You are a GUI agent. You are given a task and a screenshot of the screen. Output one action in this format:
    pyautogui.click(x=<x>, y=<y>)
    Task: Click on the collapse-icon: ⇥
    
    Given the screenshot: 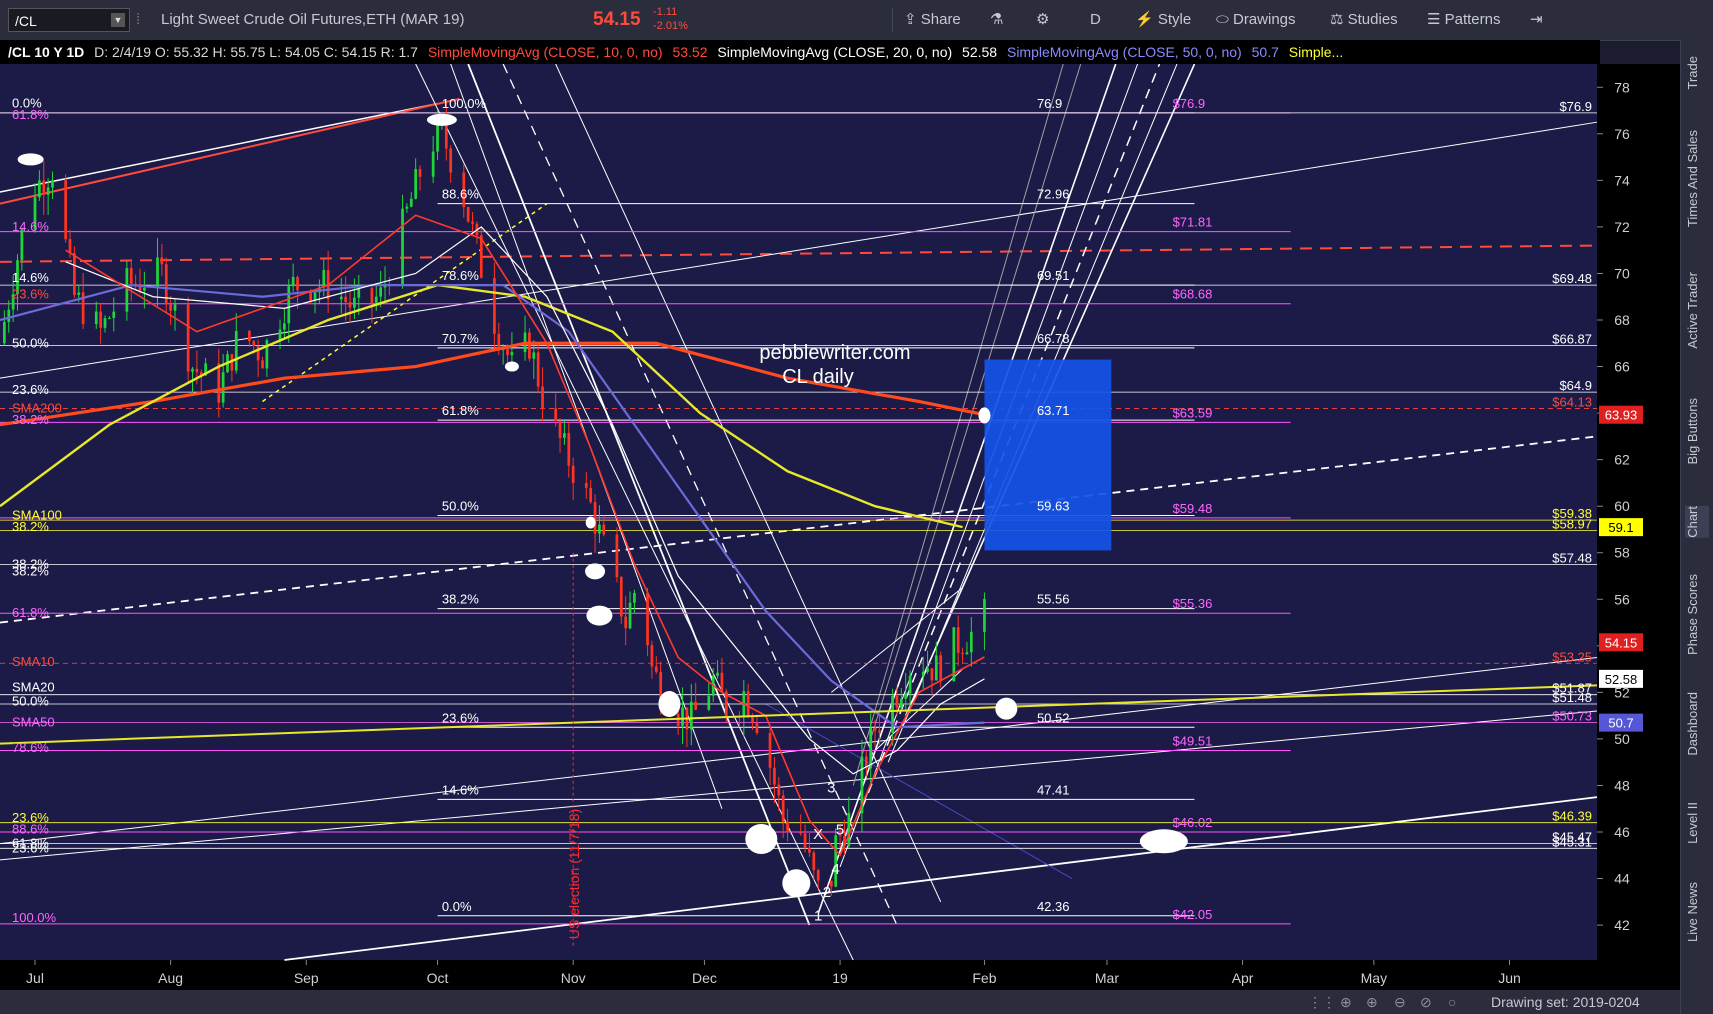 What is the action you would take?
    pyautogui.click(x=1536, y=20)
    